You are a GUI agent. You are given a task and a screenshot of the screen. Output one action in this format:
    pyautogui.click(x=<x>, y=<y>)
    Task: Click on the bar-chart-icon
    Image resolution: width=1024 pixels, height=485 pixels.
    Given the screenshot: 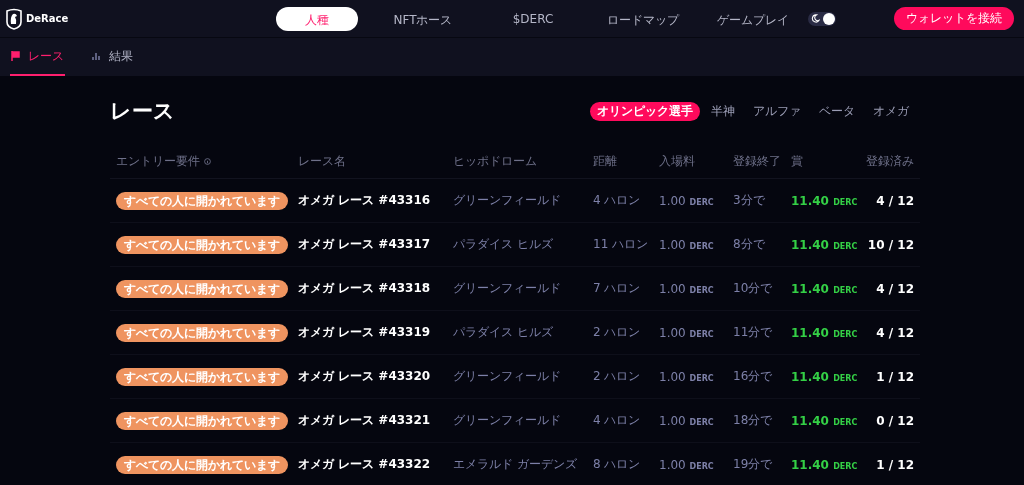 What is the action you would take?
    pyautogui.click(x=96, y=56)
    